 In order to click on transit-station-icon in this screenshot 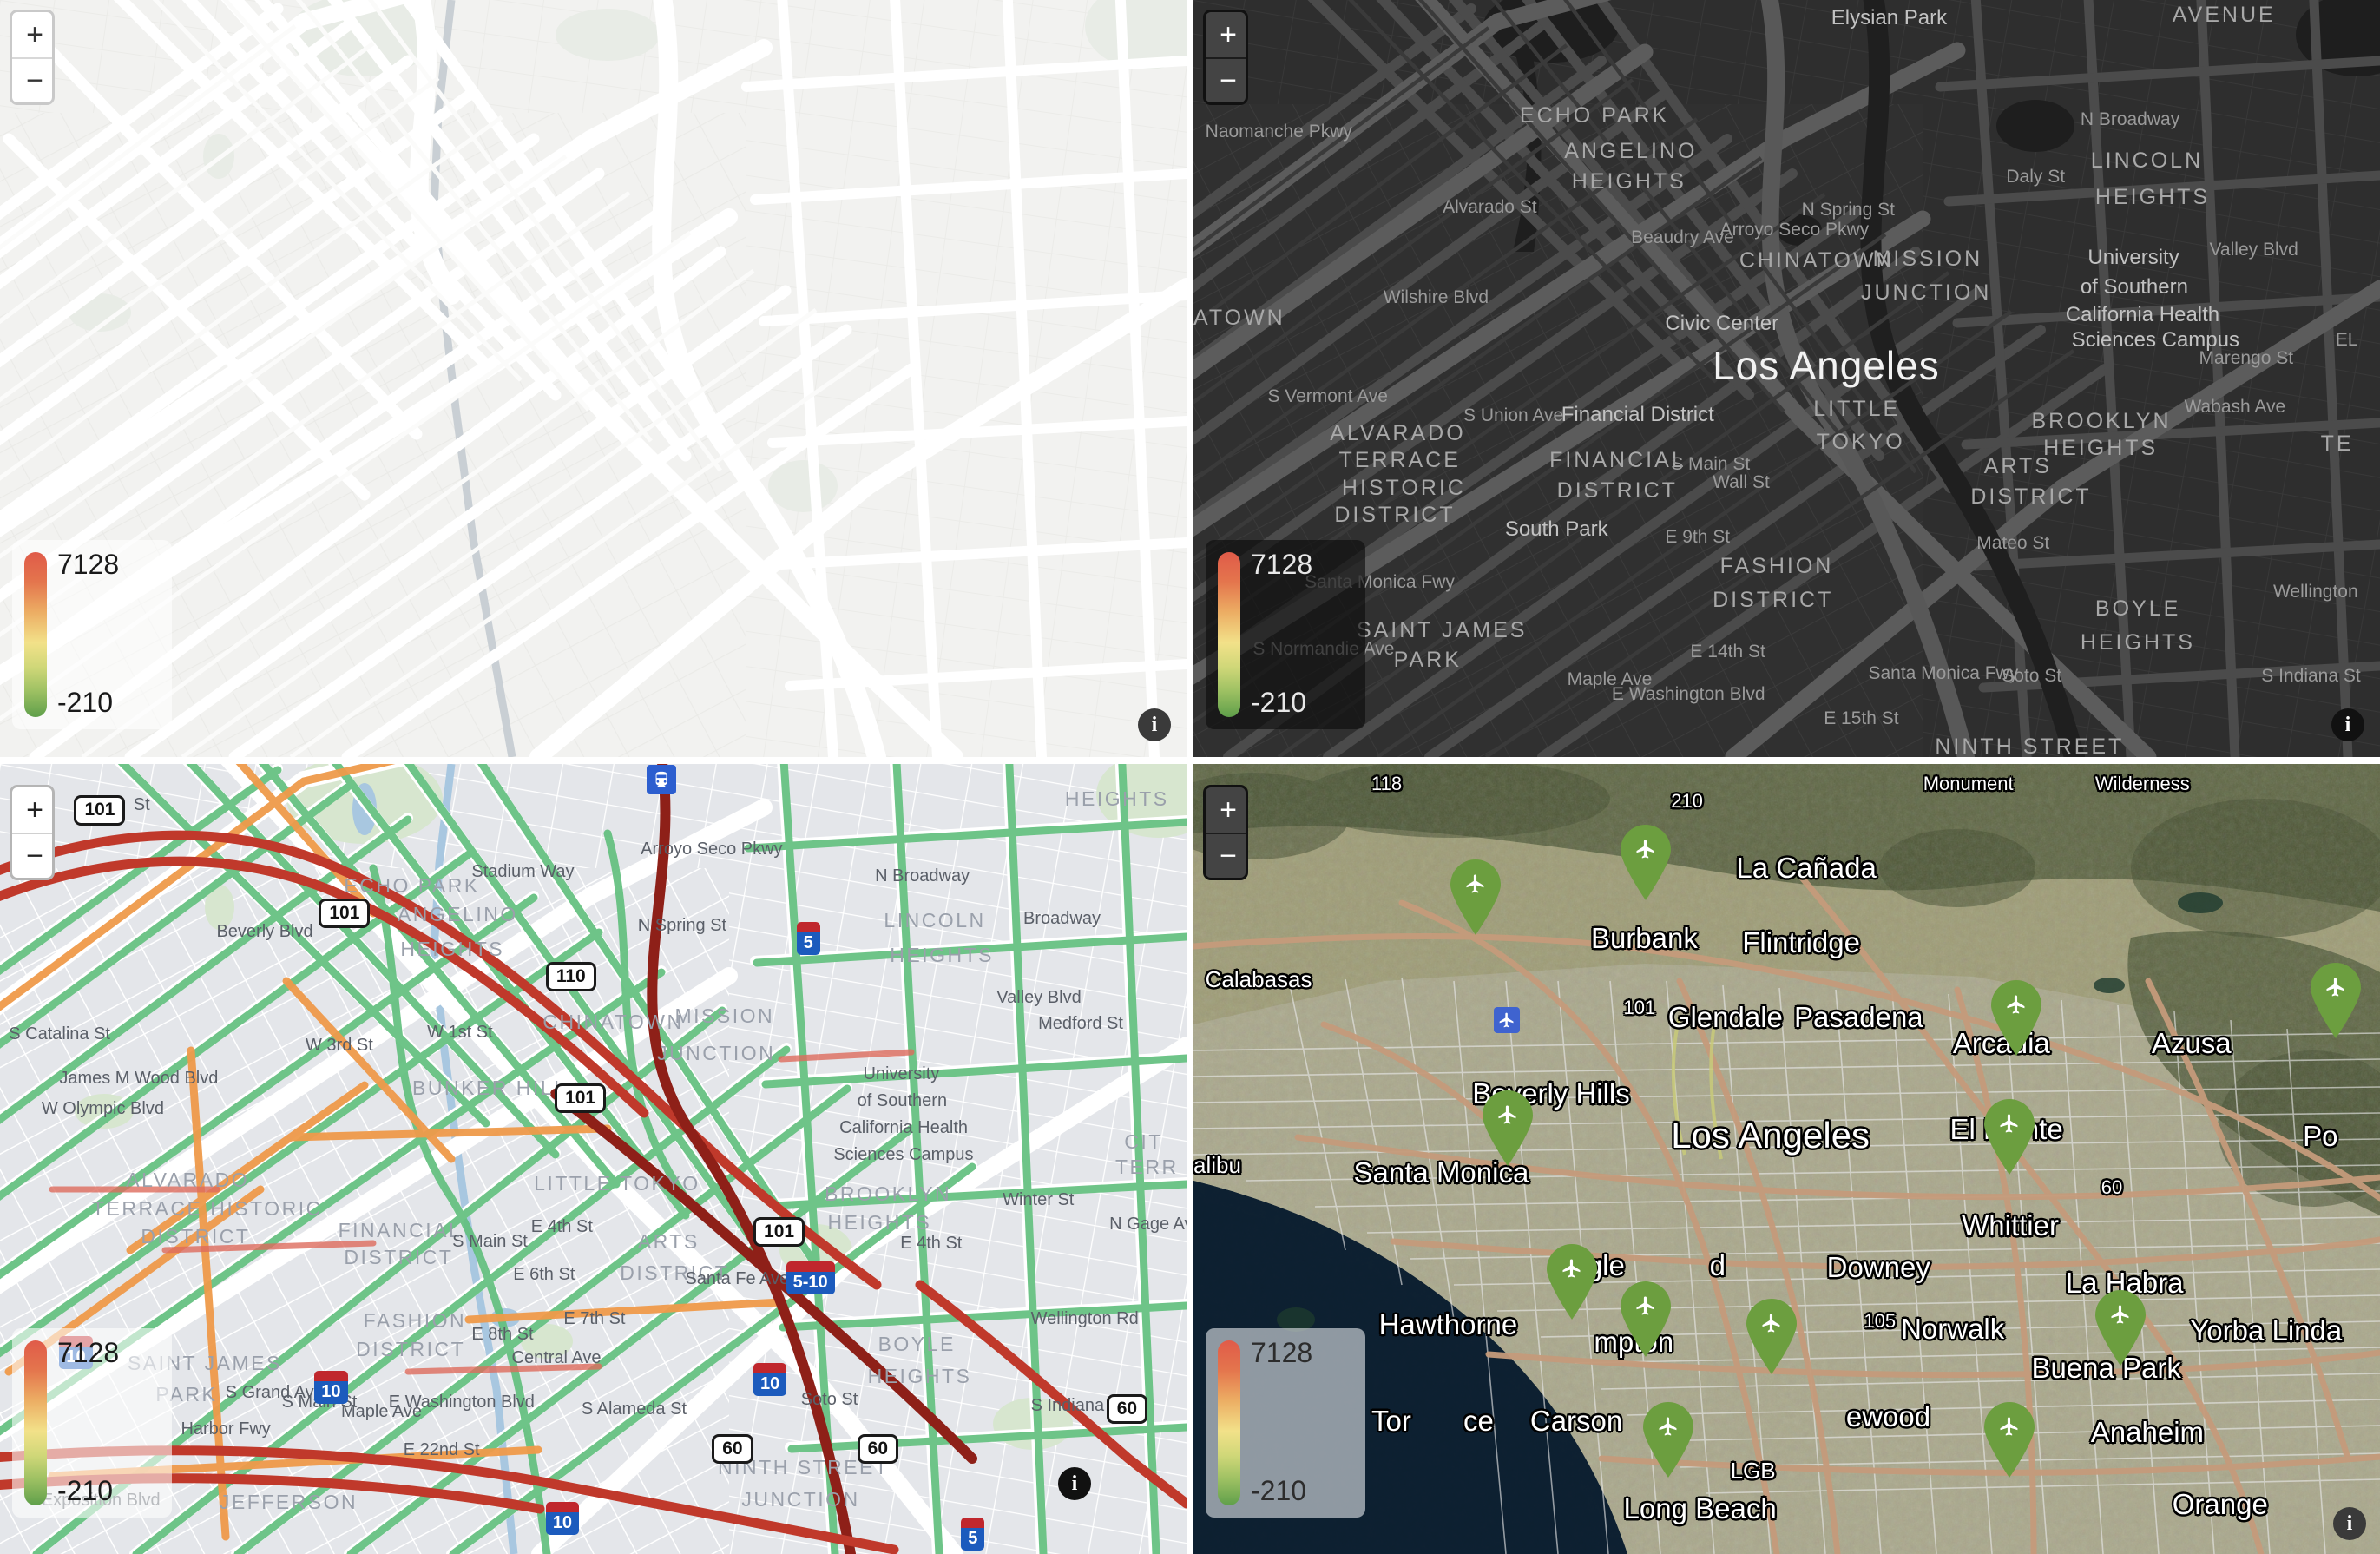, I will do `click(661, 780)`.